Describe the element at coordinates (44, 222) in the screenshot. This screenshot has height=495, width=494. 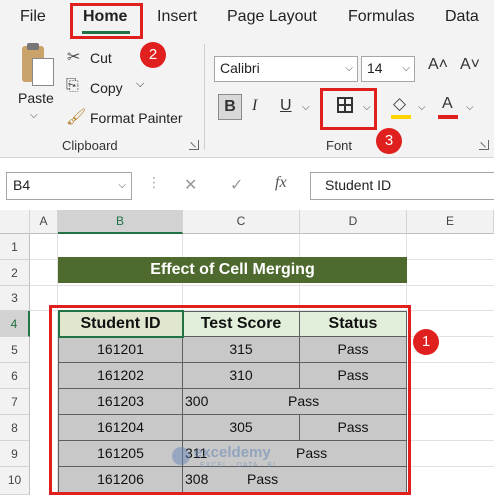
I see `column-header-a: A` at that location.